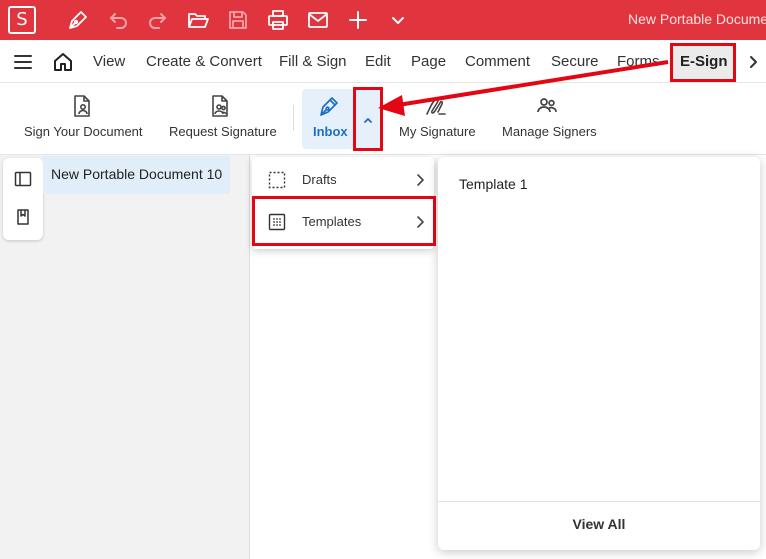  What do you see at coordinates (436, 106) in the screenshot?
I see `signature-scribble-icon` at bounding box center [436, 106].